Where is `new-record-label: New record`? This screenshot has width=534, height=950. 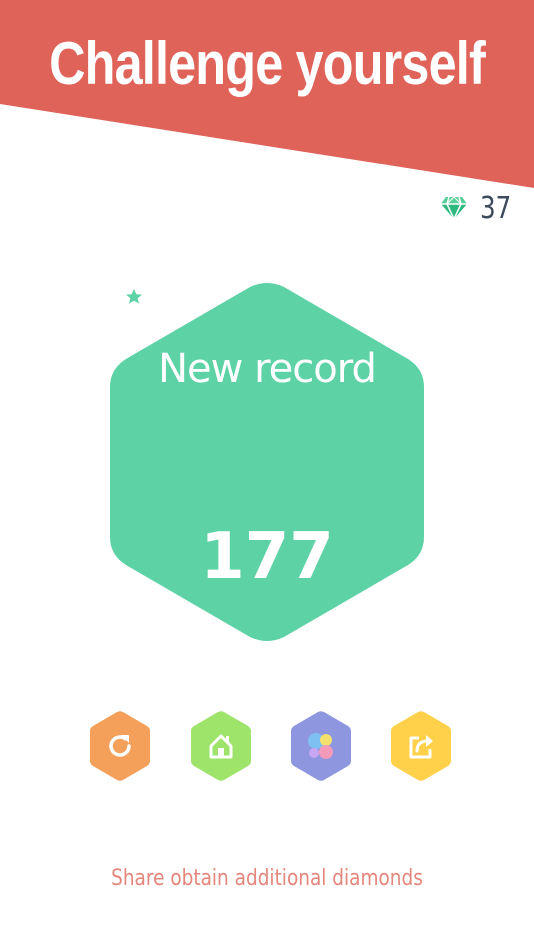 new-record-label: New record is located at coordinates (267, 369).